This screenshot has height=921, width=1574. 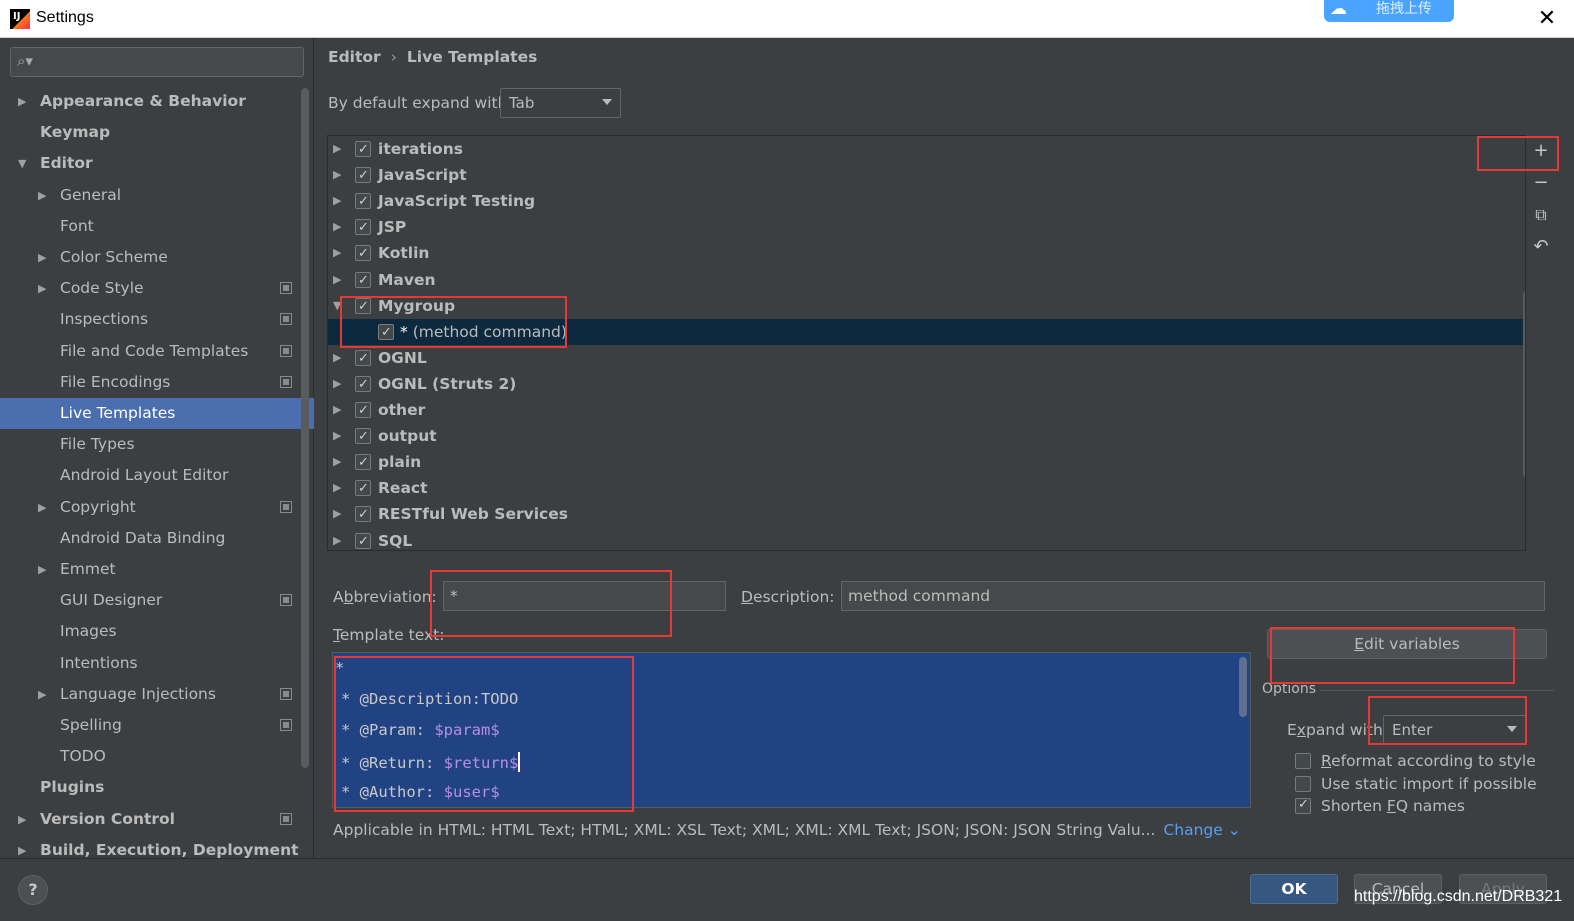 What do you see at coordinates (150, 600) in the screenshot?
I see `sidebar-item-gui-designer: GUI Designer` at bounding box center [150, 600].